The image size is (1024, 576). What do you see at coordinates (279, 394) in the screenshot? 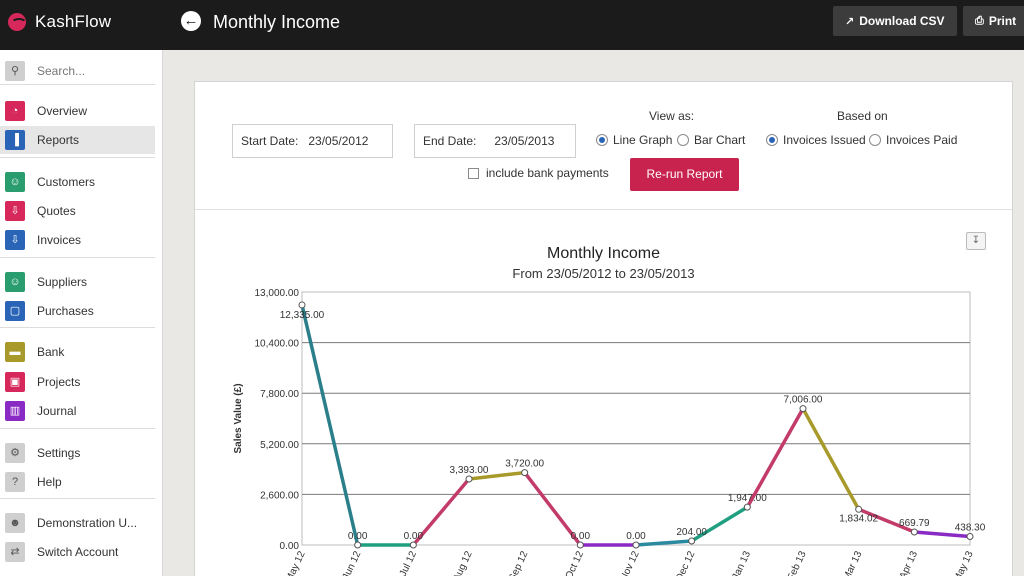
I see `y-tick-label: 7,800.00` at bounding box center [279, 394].